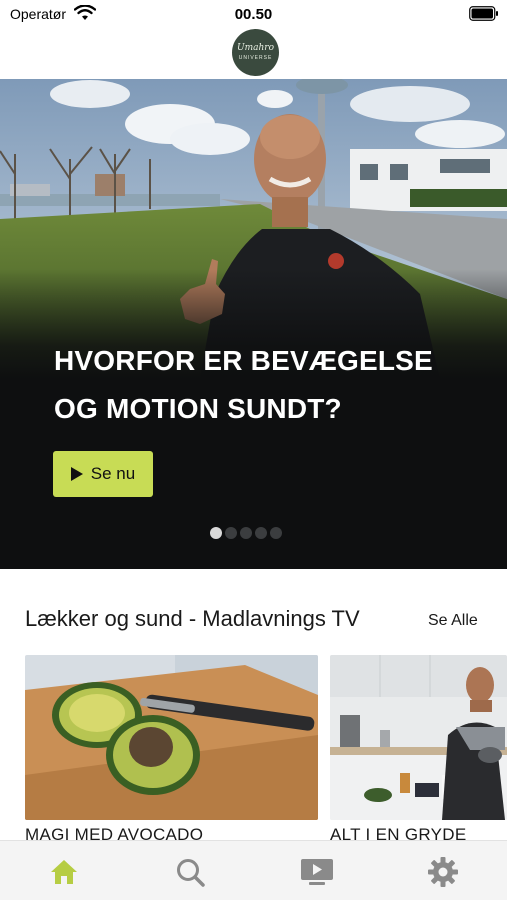  Describe the element at coordinates (243, 384) in the screenshot. I see `hero-title: HVORFOR ER BEVÆGELSE OG MOTION SUNDT?` at that location.